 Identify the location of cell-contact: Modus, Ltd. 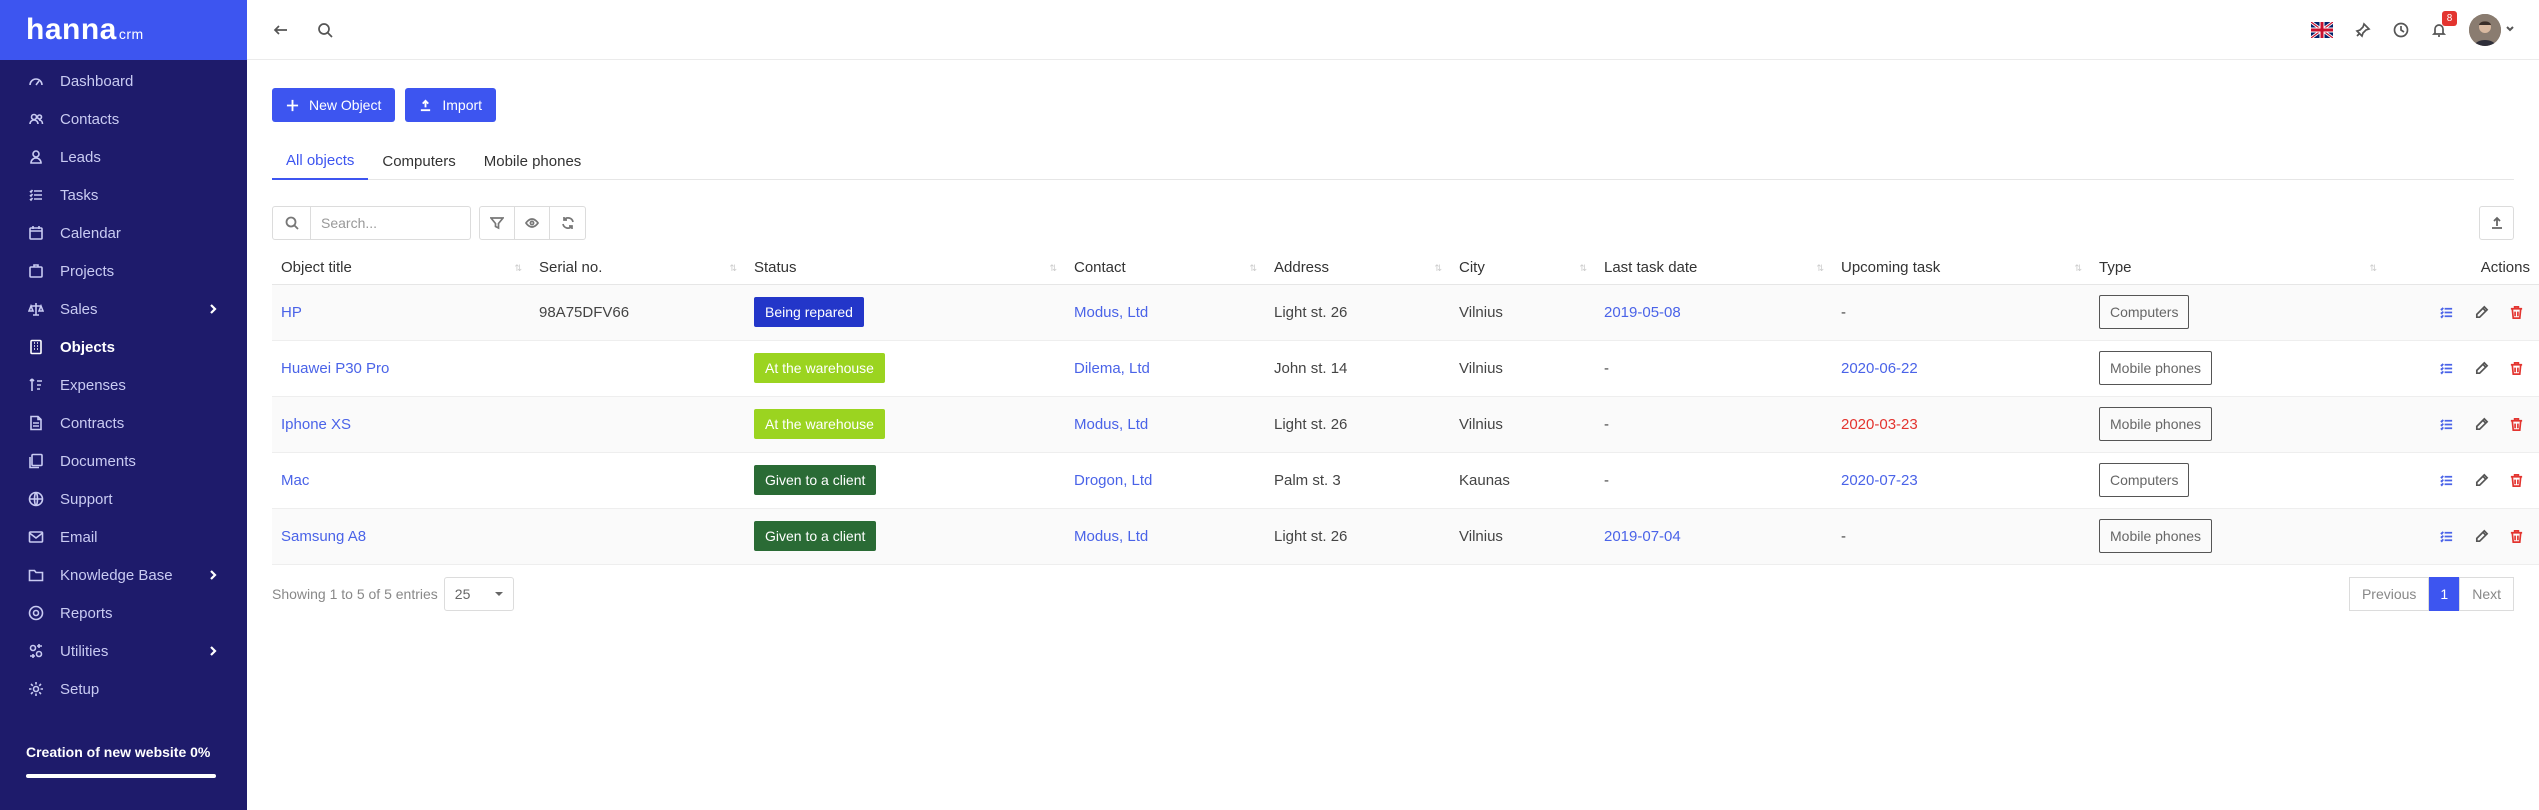
(1165, 536).